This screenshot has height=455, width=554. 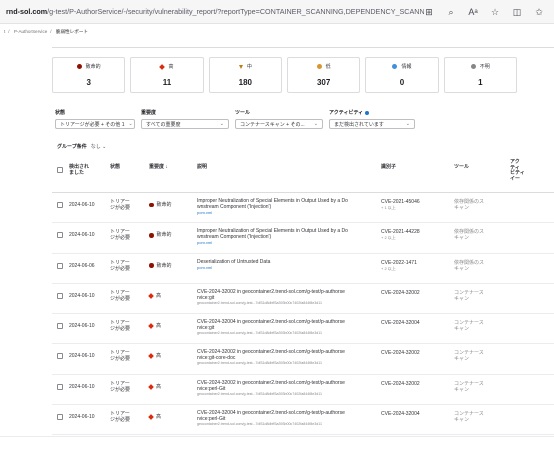 I want to click on breadcrumb-item-project: P-AuthorService, so click(x=30, y=31).